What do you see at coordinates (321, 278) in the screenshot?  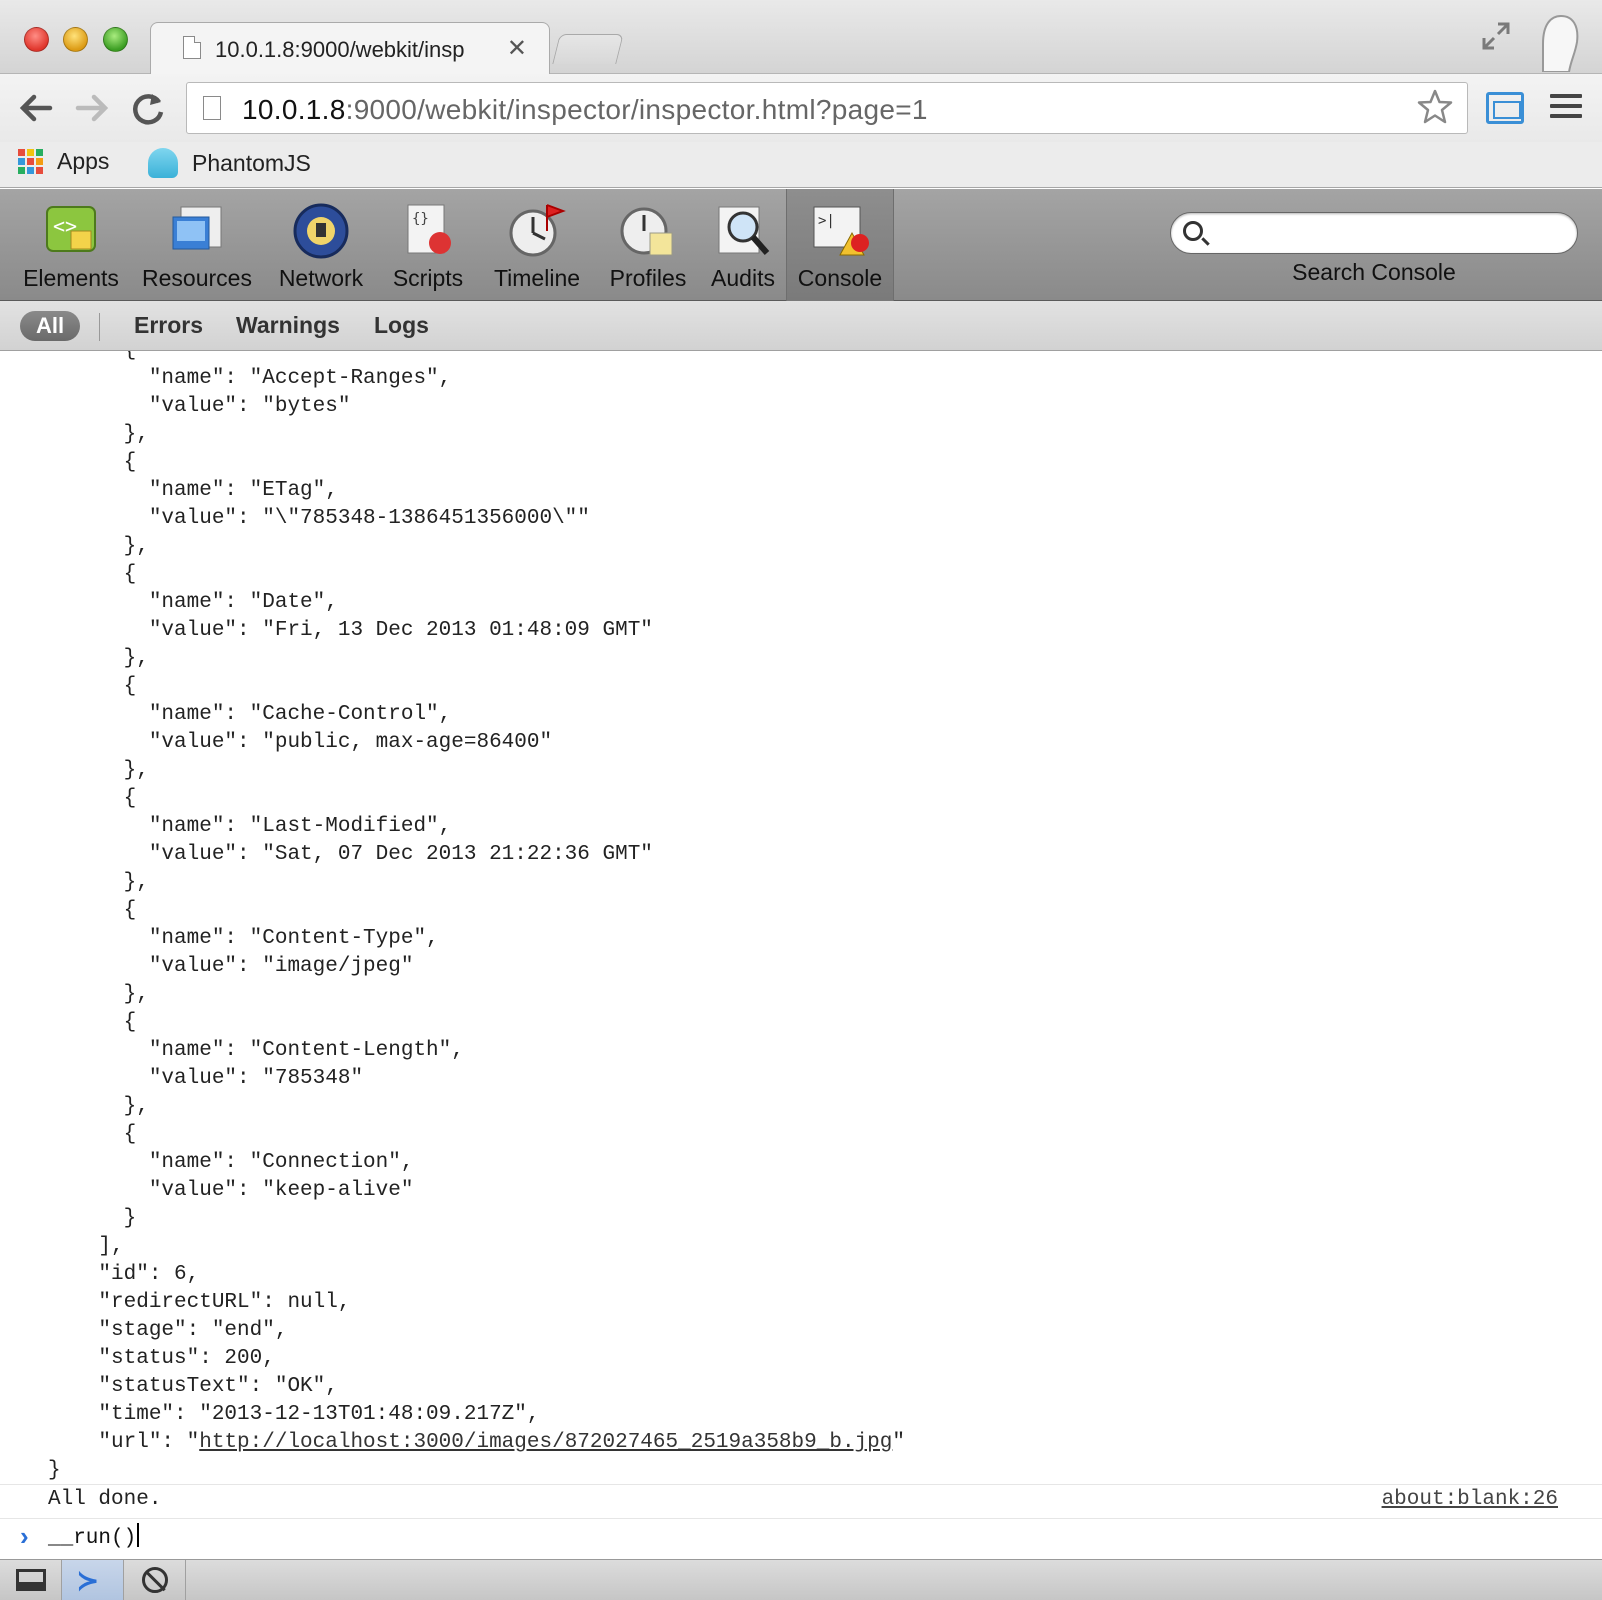 I see `panel-network-label: Network` at bounding box center [321, 278].